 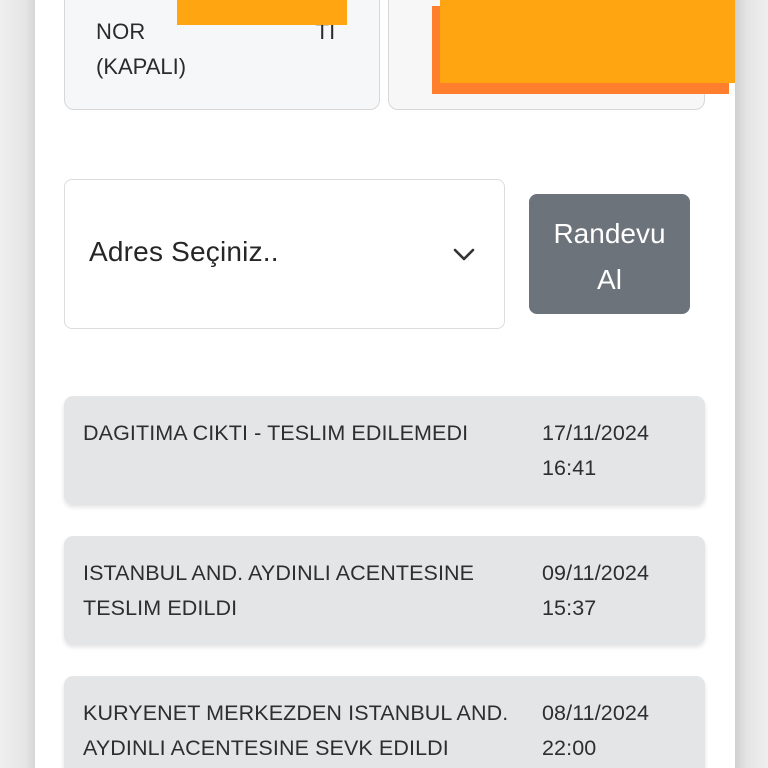 I want to click on history-time-value: 15:37, so click(x=569, y=608).